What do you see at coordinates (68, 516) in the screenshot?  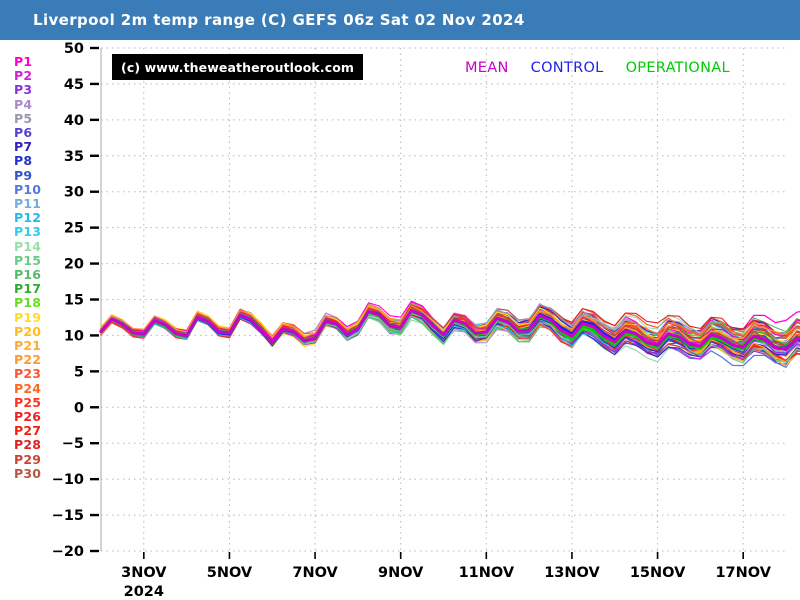 I see `y-axis-tick-label: −15` at bounding box center [68, 516].